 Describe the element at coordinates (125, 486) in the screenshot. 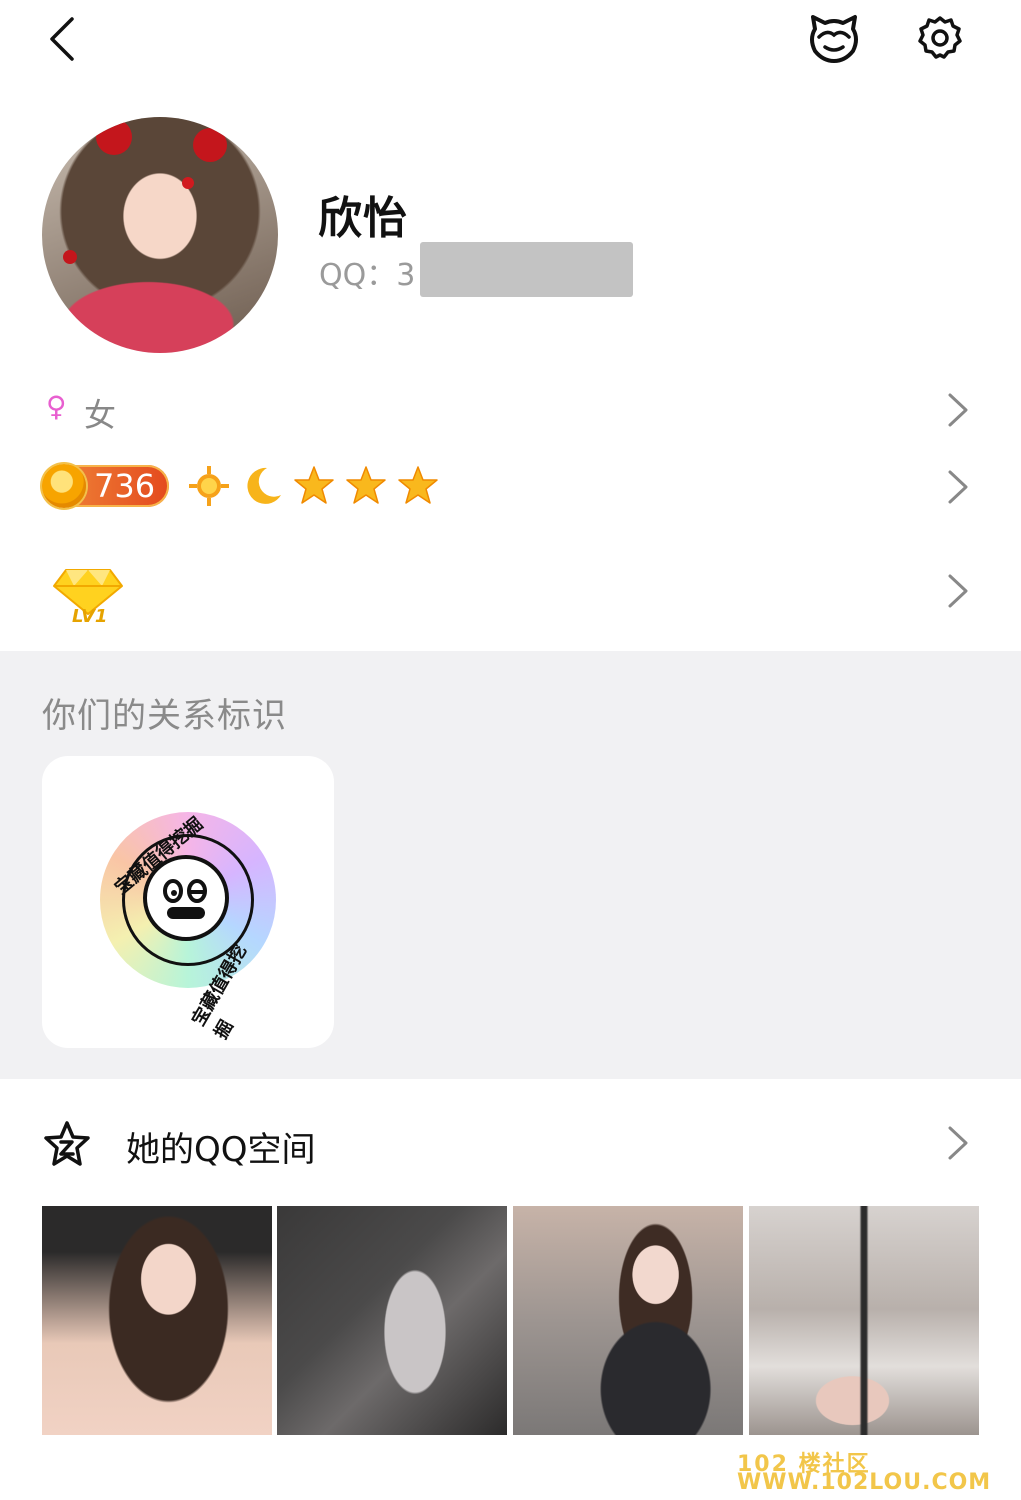

I see `level-value: 736` at that location.